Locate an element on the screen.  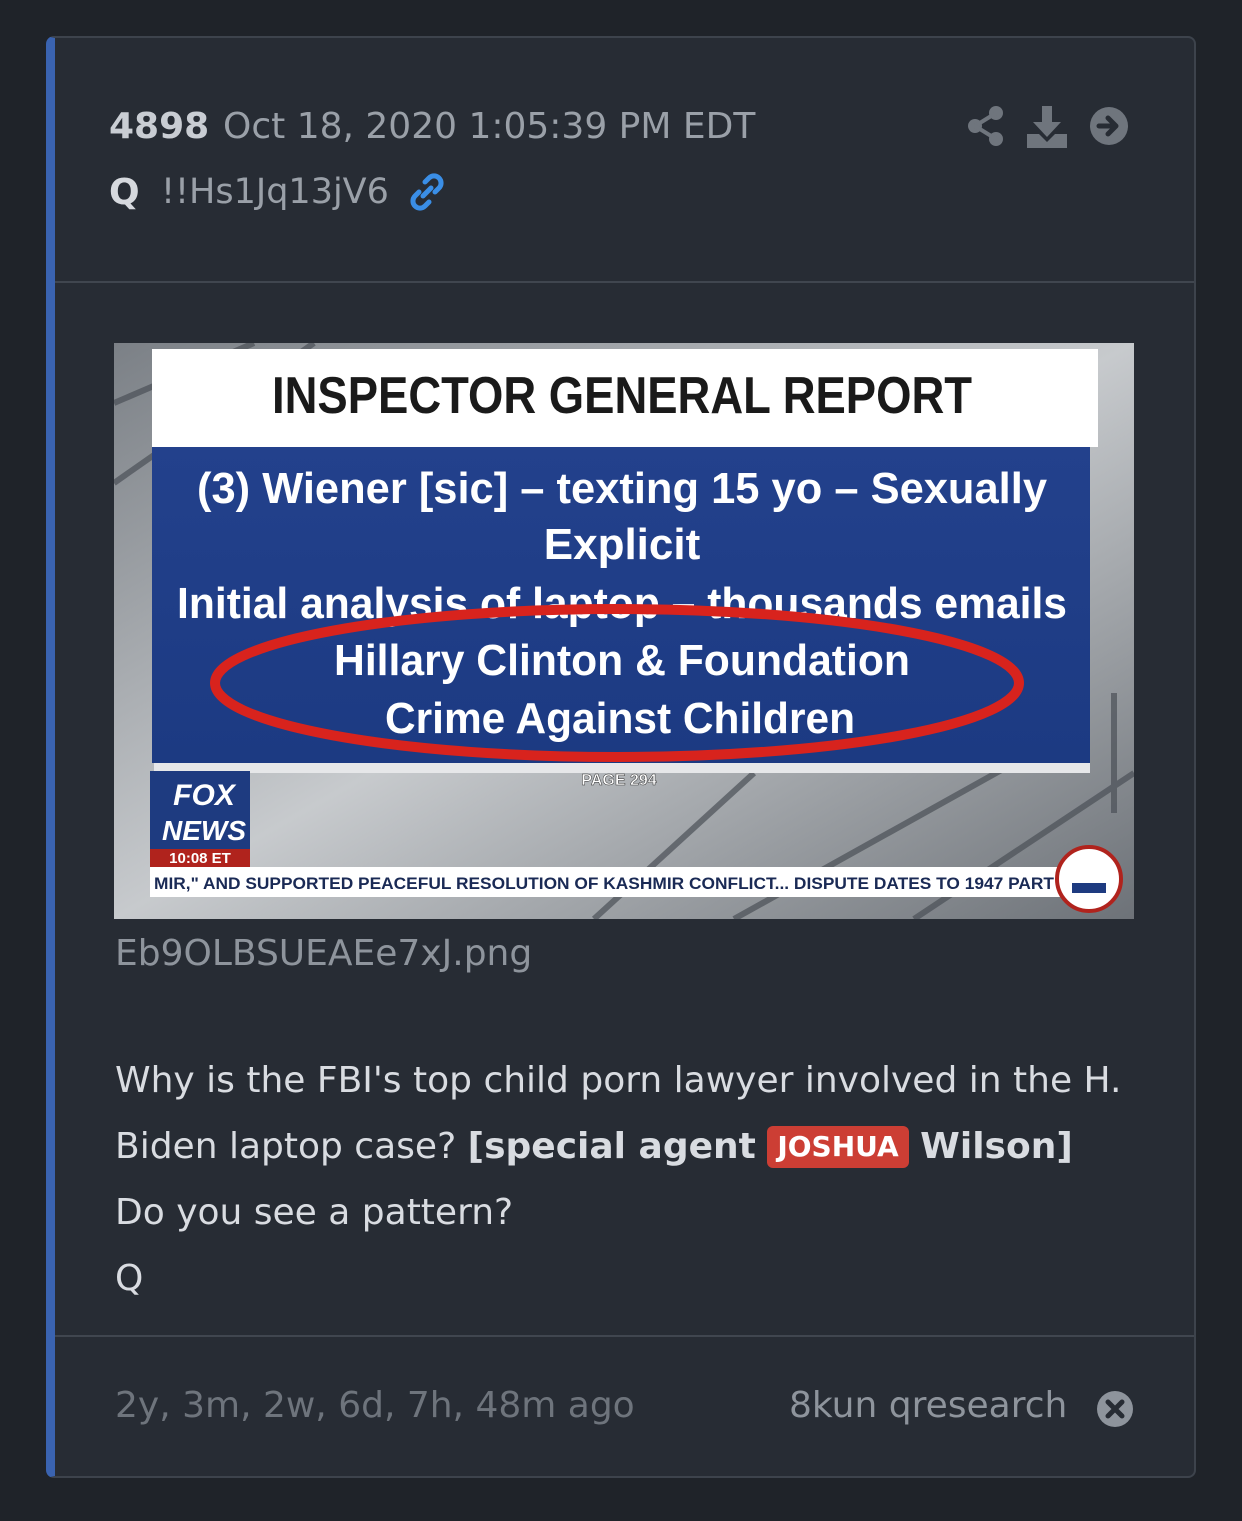
share-icon is located at coordinates (986, 126).